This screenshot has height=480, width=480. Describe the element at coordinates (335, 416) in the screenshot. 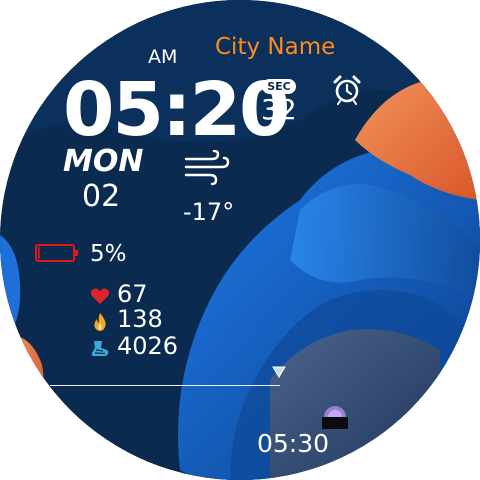

I see `sunrise-icon` at that location.